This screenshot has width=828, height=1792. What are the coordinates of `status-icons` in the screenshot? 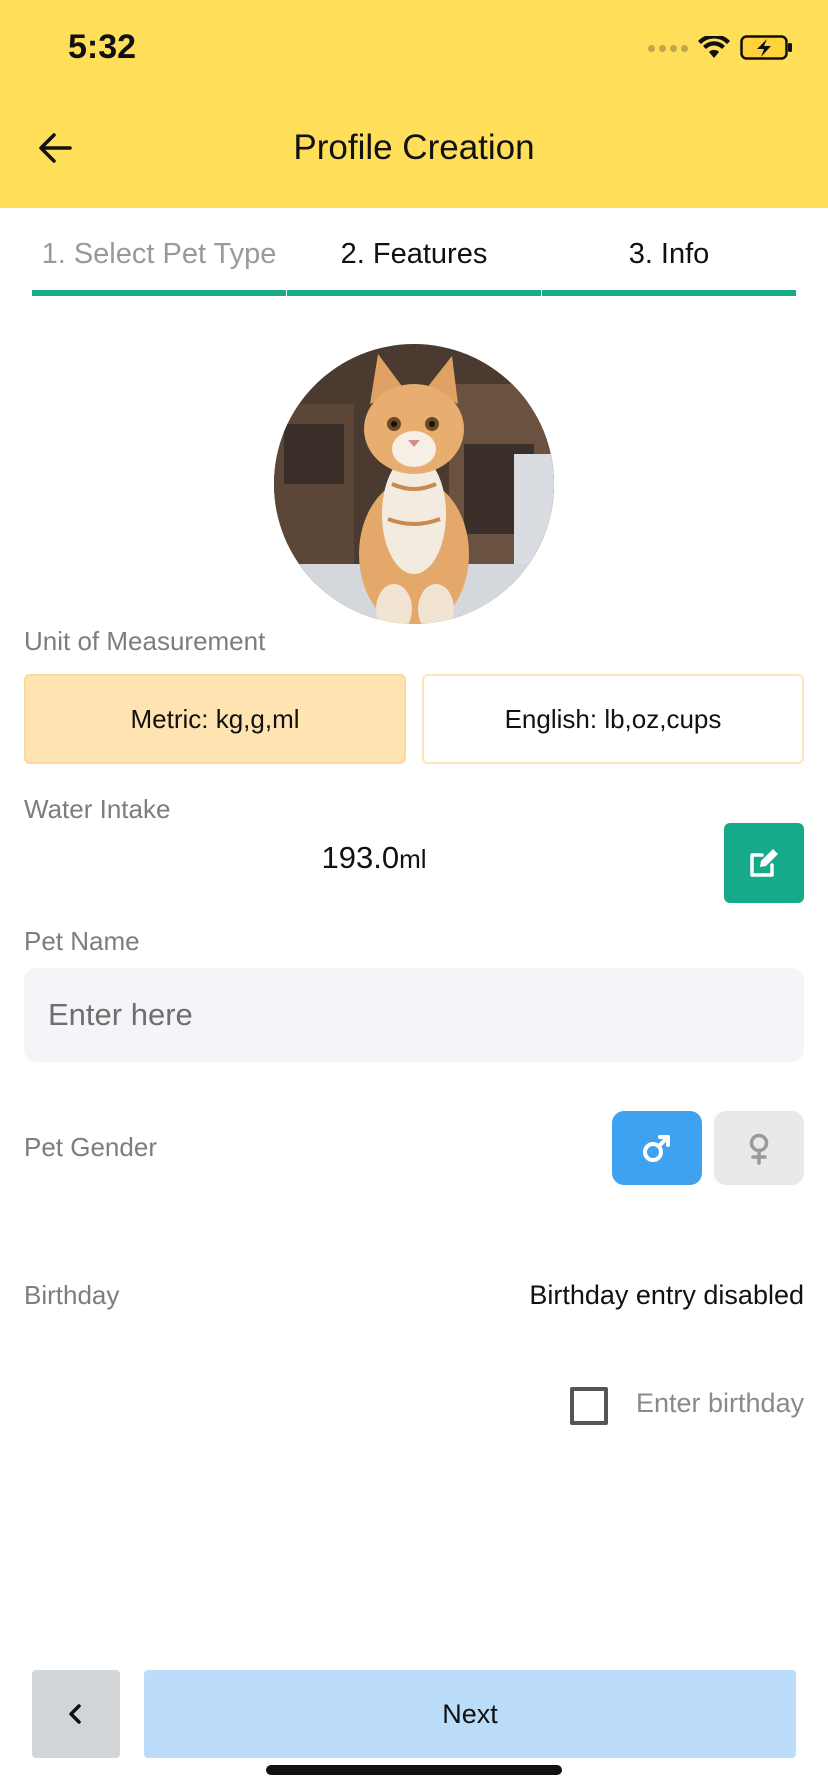 It's located at (721, 48).